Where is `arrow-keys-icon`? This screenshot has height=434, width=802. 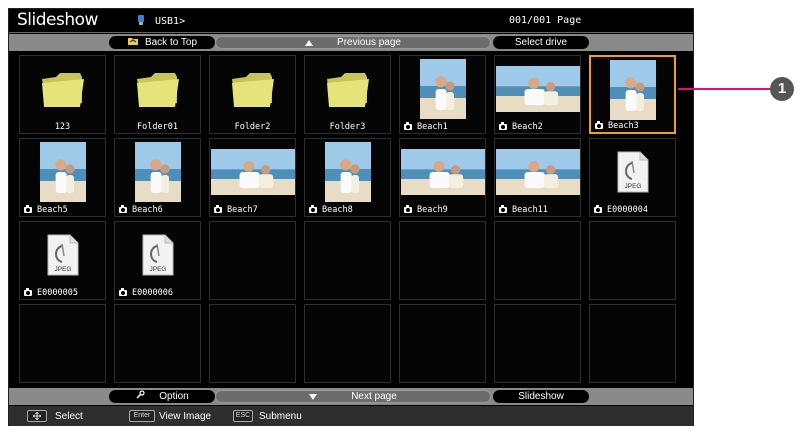 arrow-keys-icon is located at coordinates (37, 416).